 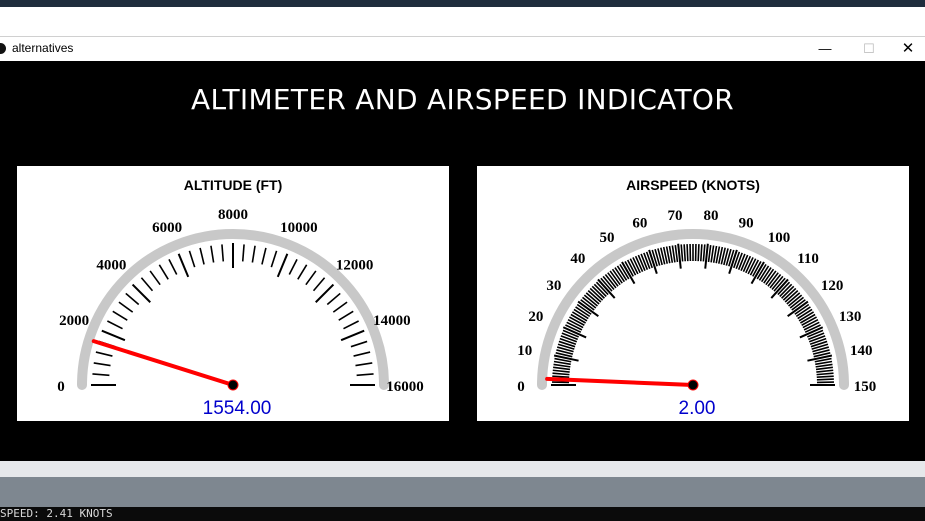 I want to click on altimeter-tick-label: 6000, so click(x=167, y=228).